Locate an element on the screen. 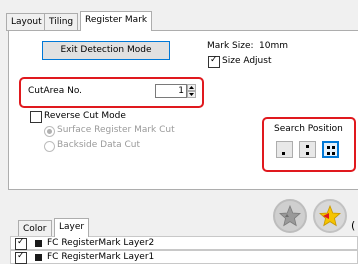 The image size is (358, 264). cutarea-input: 1 is located at coordinates (171, 91).